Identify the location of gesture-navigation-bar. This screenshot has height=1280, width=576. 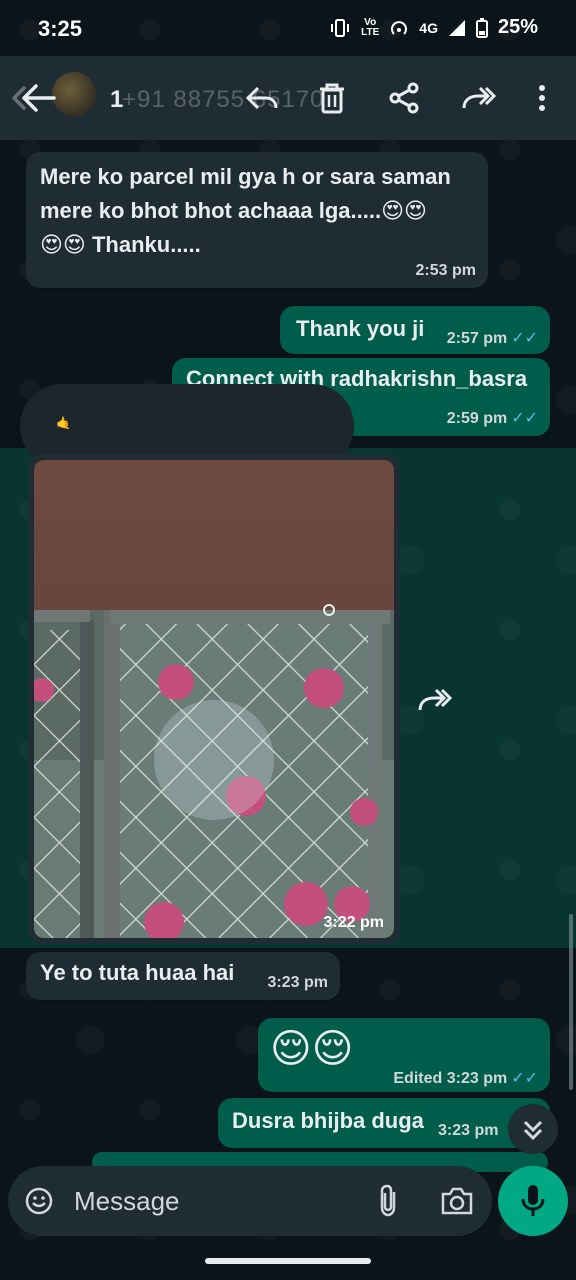
(288, 1261).